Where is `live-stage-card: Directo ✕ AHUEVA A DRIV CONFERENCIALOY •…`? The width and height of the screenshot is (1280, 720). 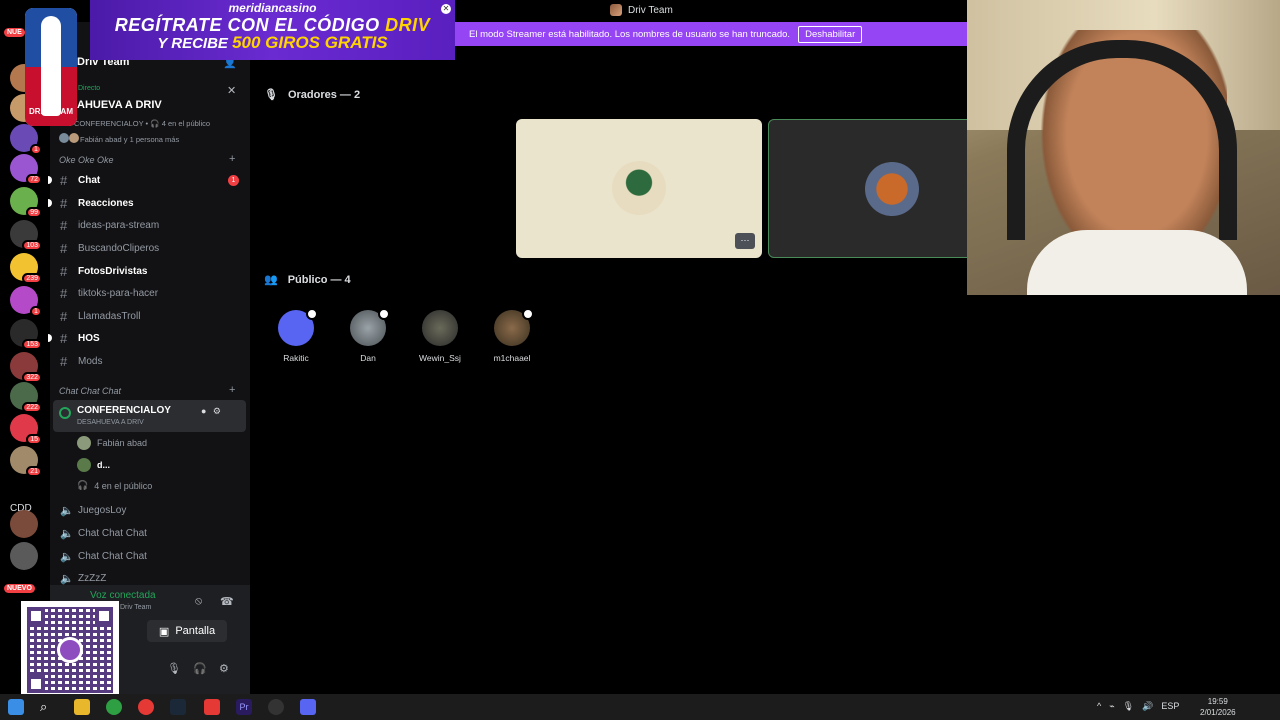 live-stage-card: Directo ✕ AHUEVA A DRIV CONFERENCIALOY •… is located at coordinates (150, 115).